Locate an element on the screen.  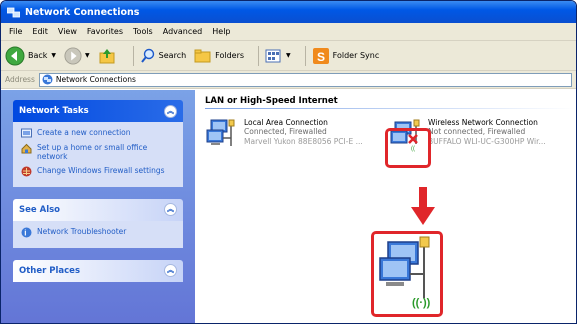
up-folder-button is located at coordinates (108, 56).